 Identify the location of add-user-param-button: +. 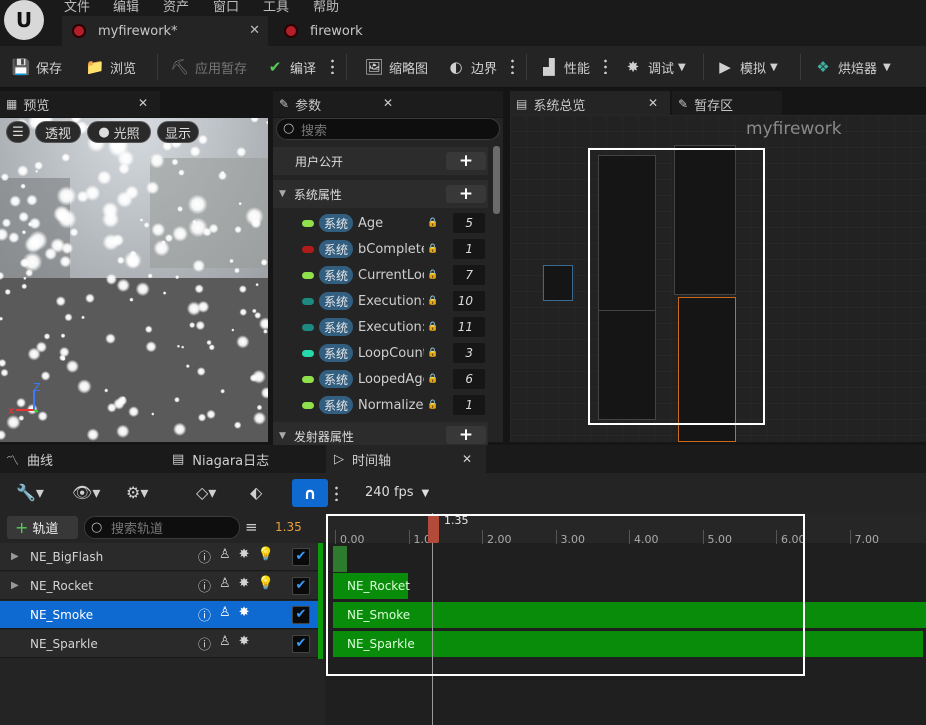
(466, 161).